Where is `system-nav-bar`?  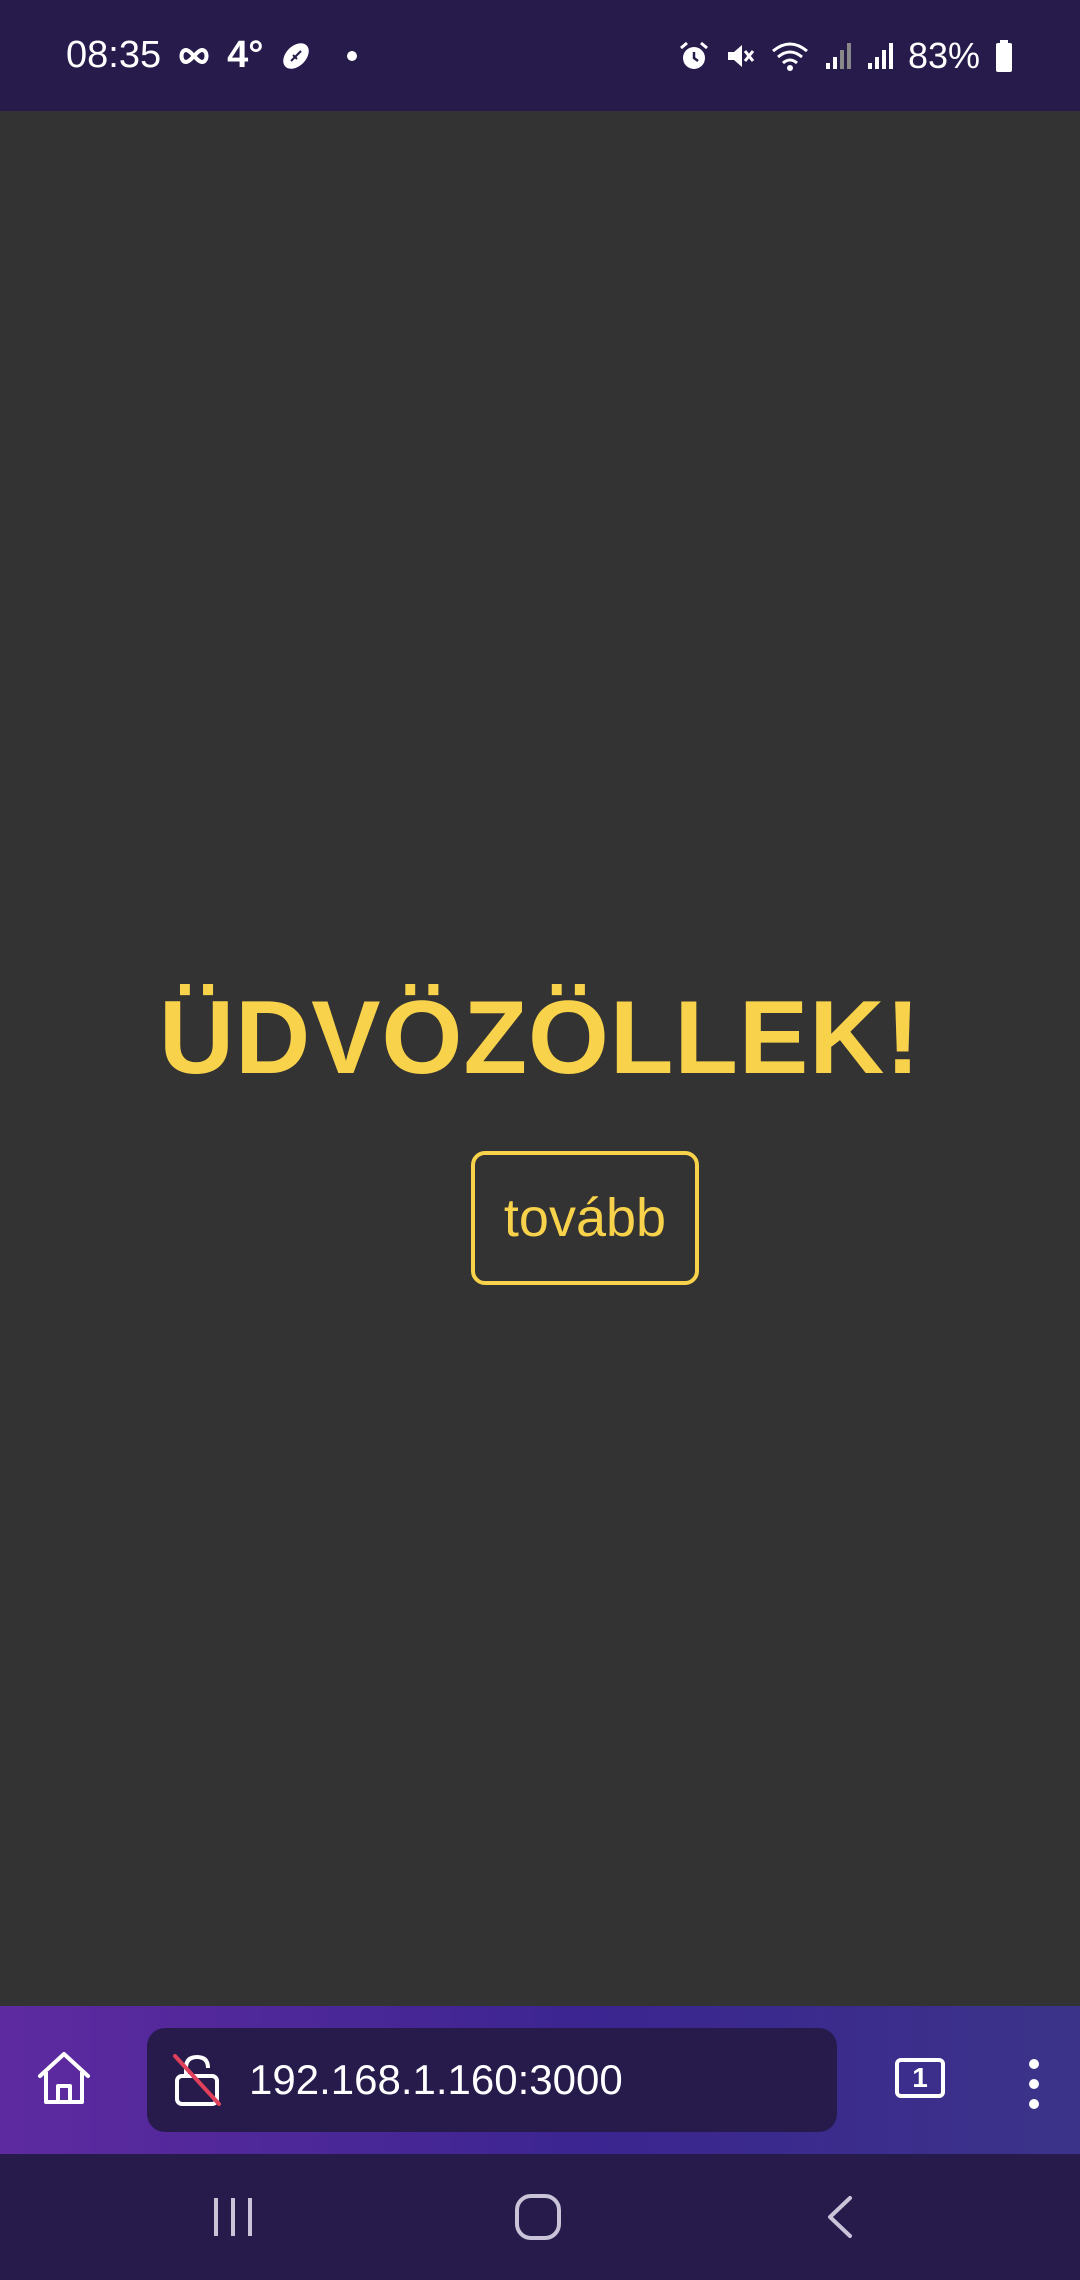 system-nav-bar is located at coordinates (540, 2217).